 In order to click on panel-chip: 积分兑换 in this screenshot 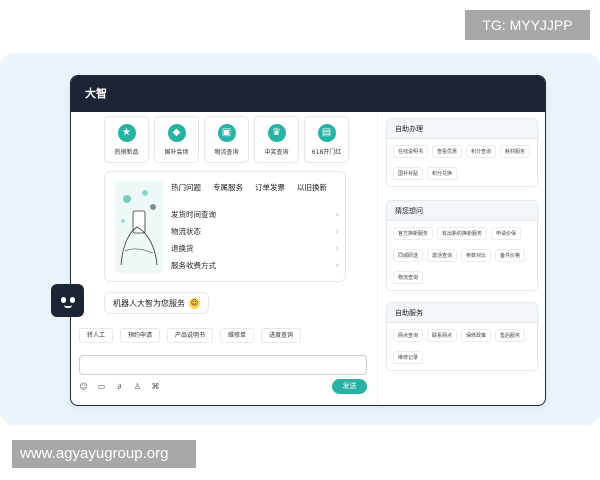, I will do `click(442, 173)`.